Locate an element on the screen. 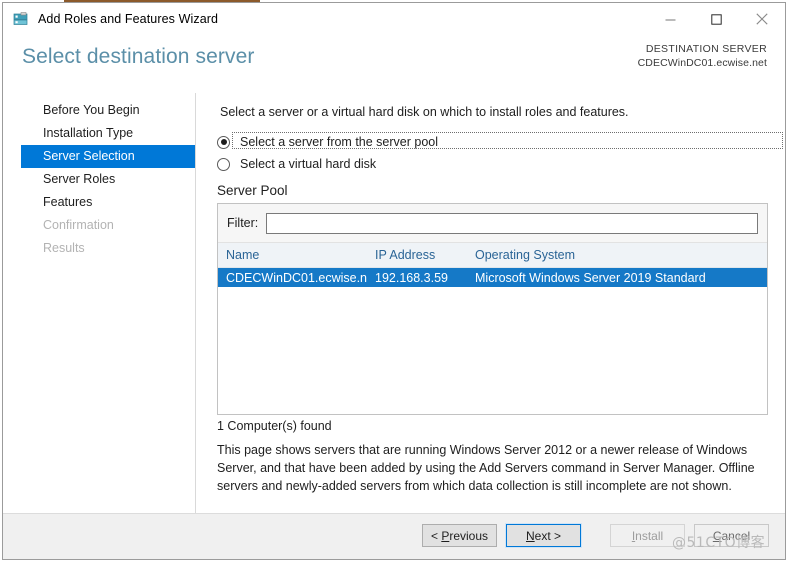 The image size is (790, 562). window-controls is located at coordinates (716, 19).